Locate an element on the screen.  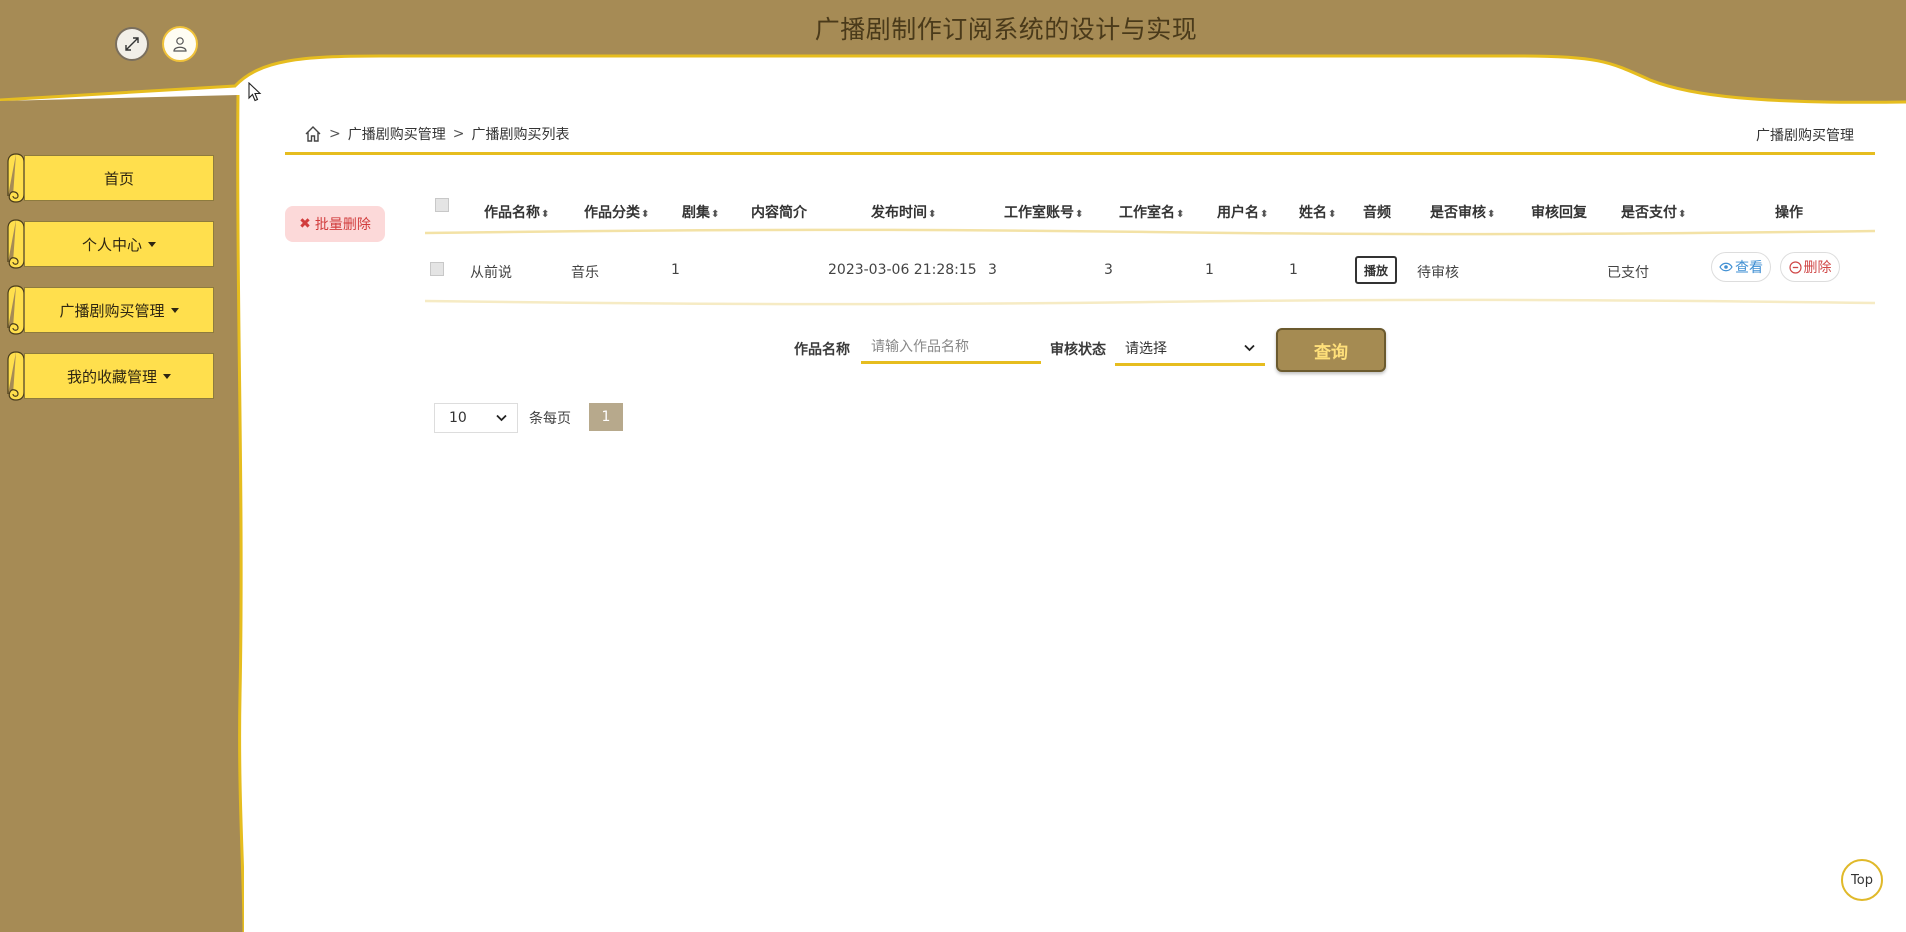
sidebar-item-label-box: 个人中心 is located at coordinates (119, 244).